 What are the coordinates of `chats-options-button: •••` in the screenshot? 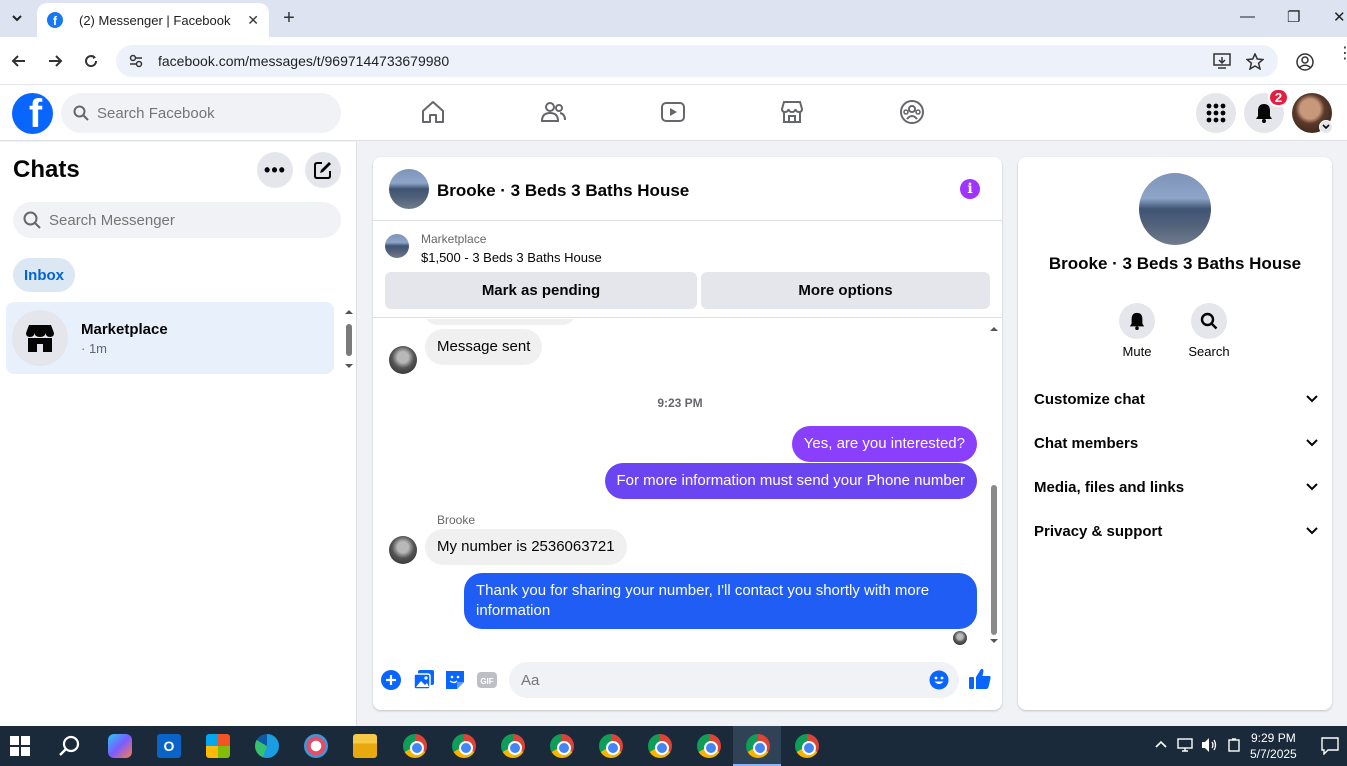 It's located at (275, 170).